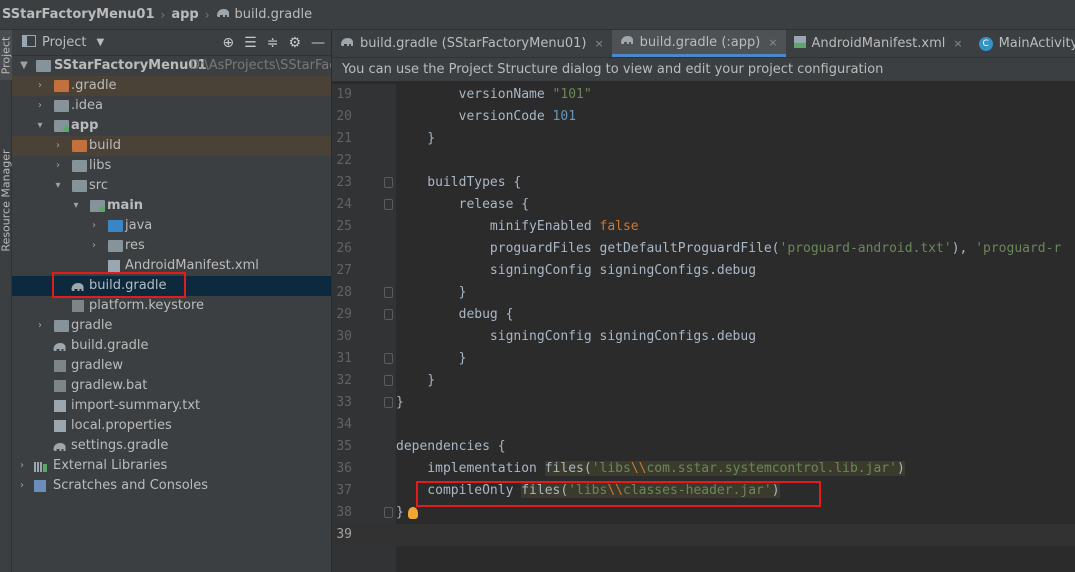  What do you see at coordinates (703, 403) in the screenshot?
I see `code-line: 33}` at bounding box center [703, 403].